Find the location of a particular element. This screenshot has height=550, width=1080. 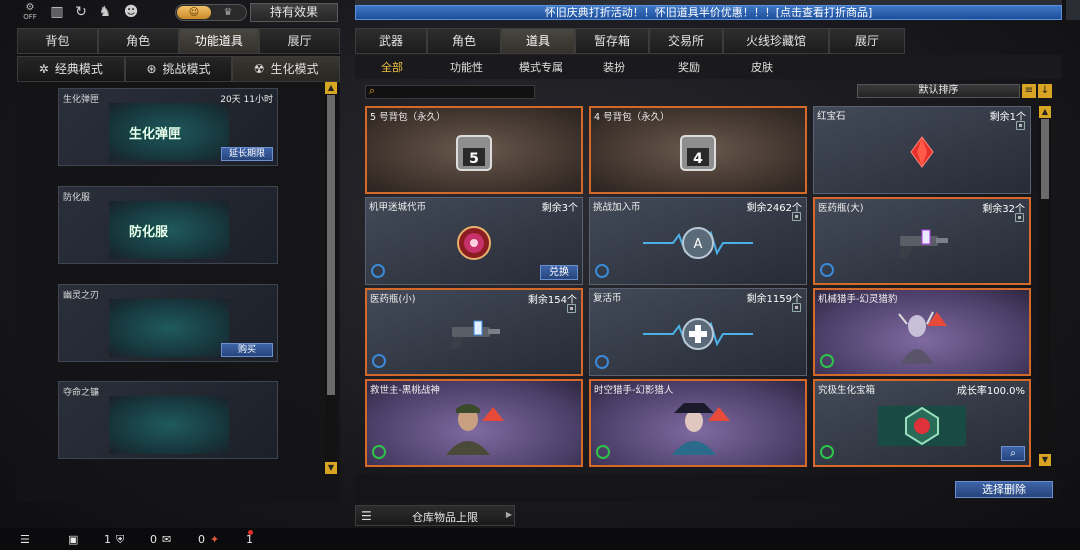

emblem-icon: ♛ is located at coordinates (228, 12).